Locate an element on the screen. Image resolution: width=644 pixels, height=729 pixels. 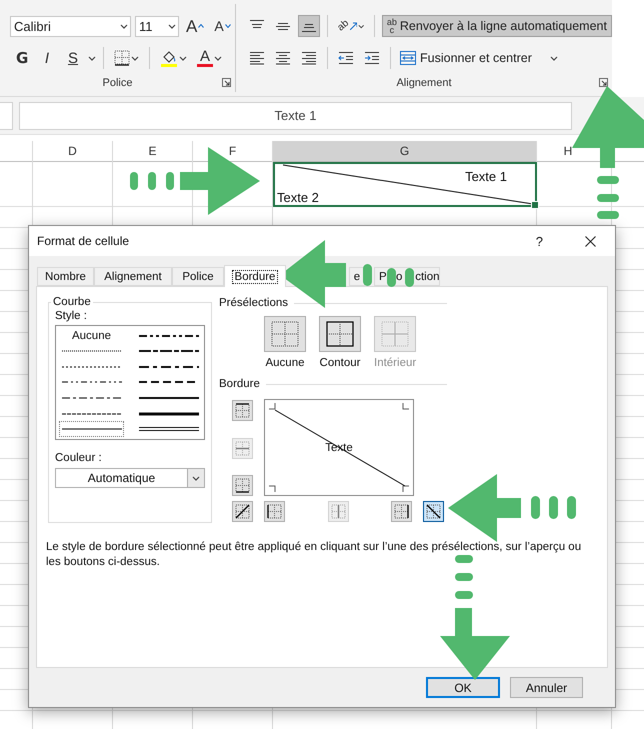
column-header: F is located at coordinates (232, 151).